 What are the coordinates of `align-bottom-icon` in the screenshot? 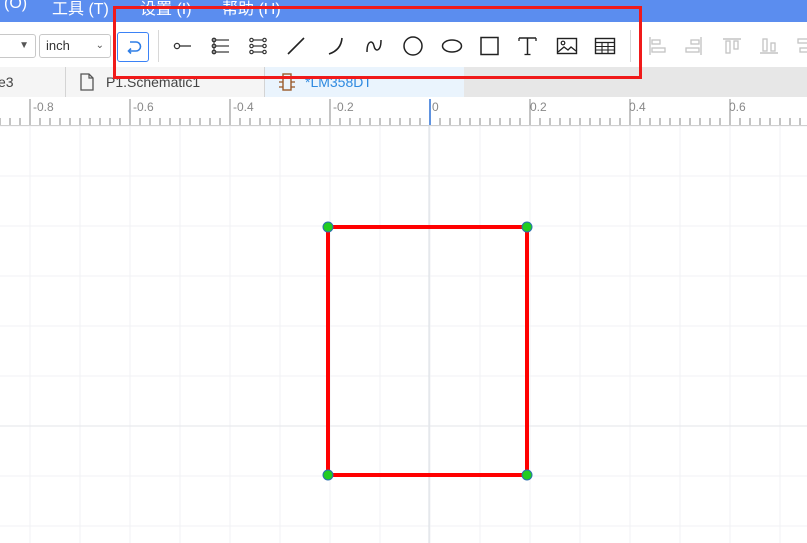 It's located at (769, 46).